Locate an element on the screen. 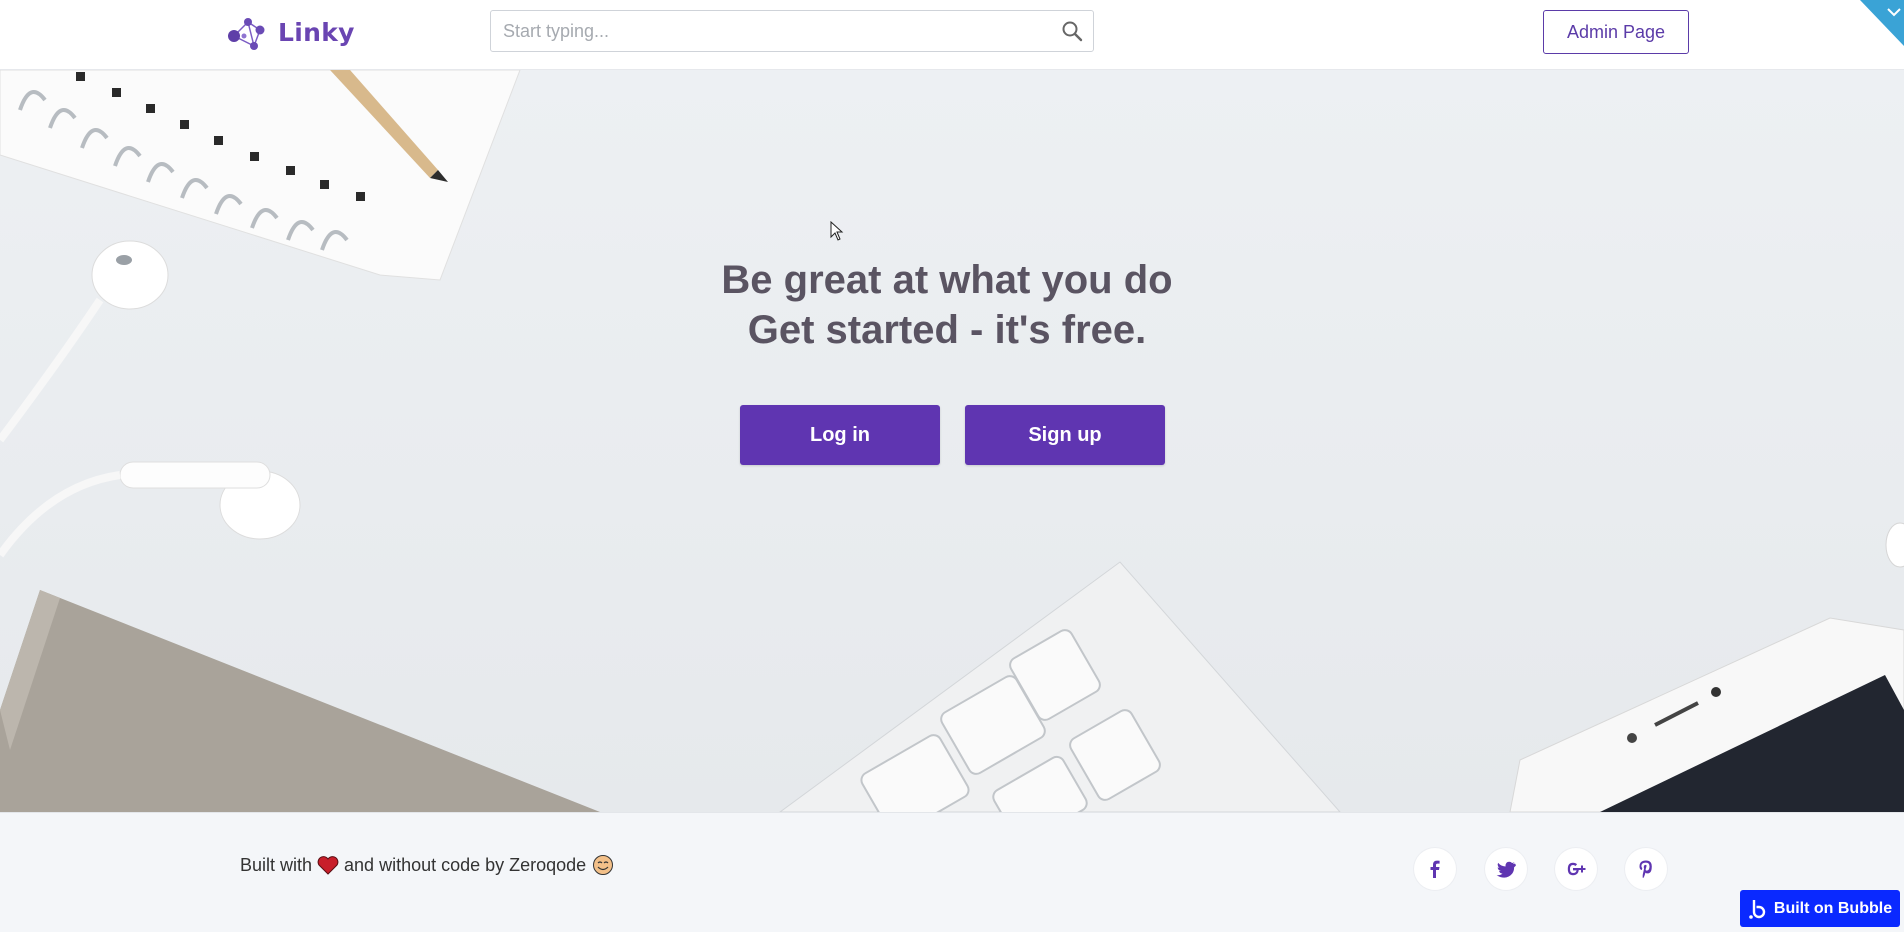  facebook-link is located at coordinates (1435, 869).